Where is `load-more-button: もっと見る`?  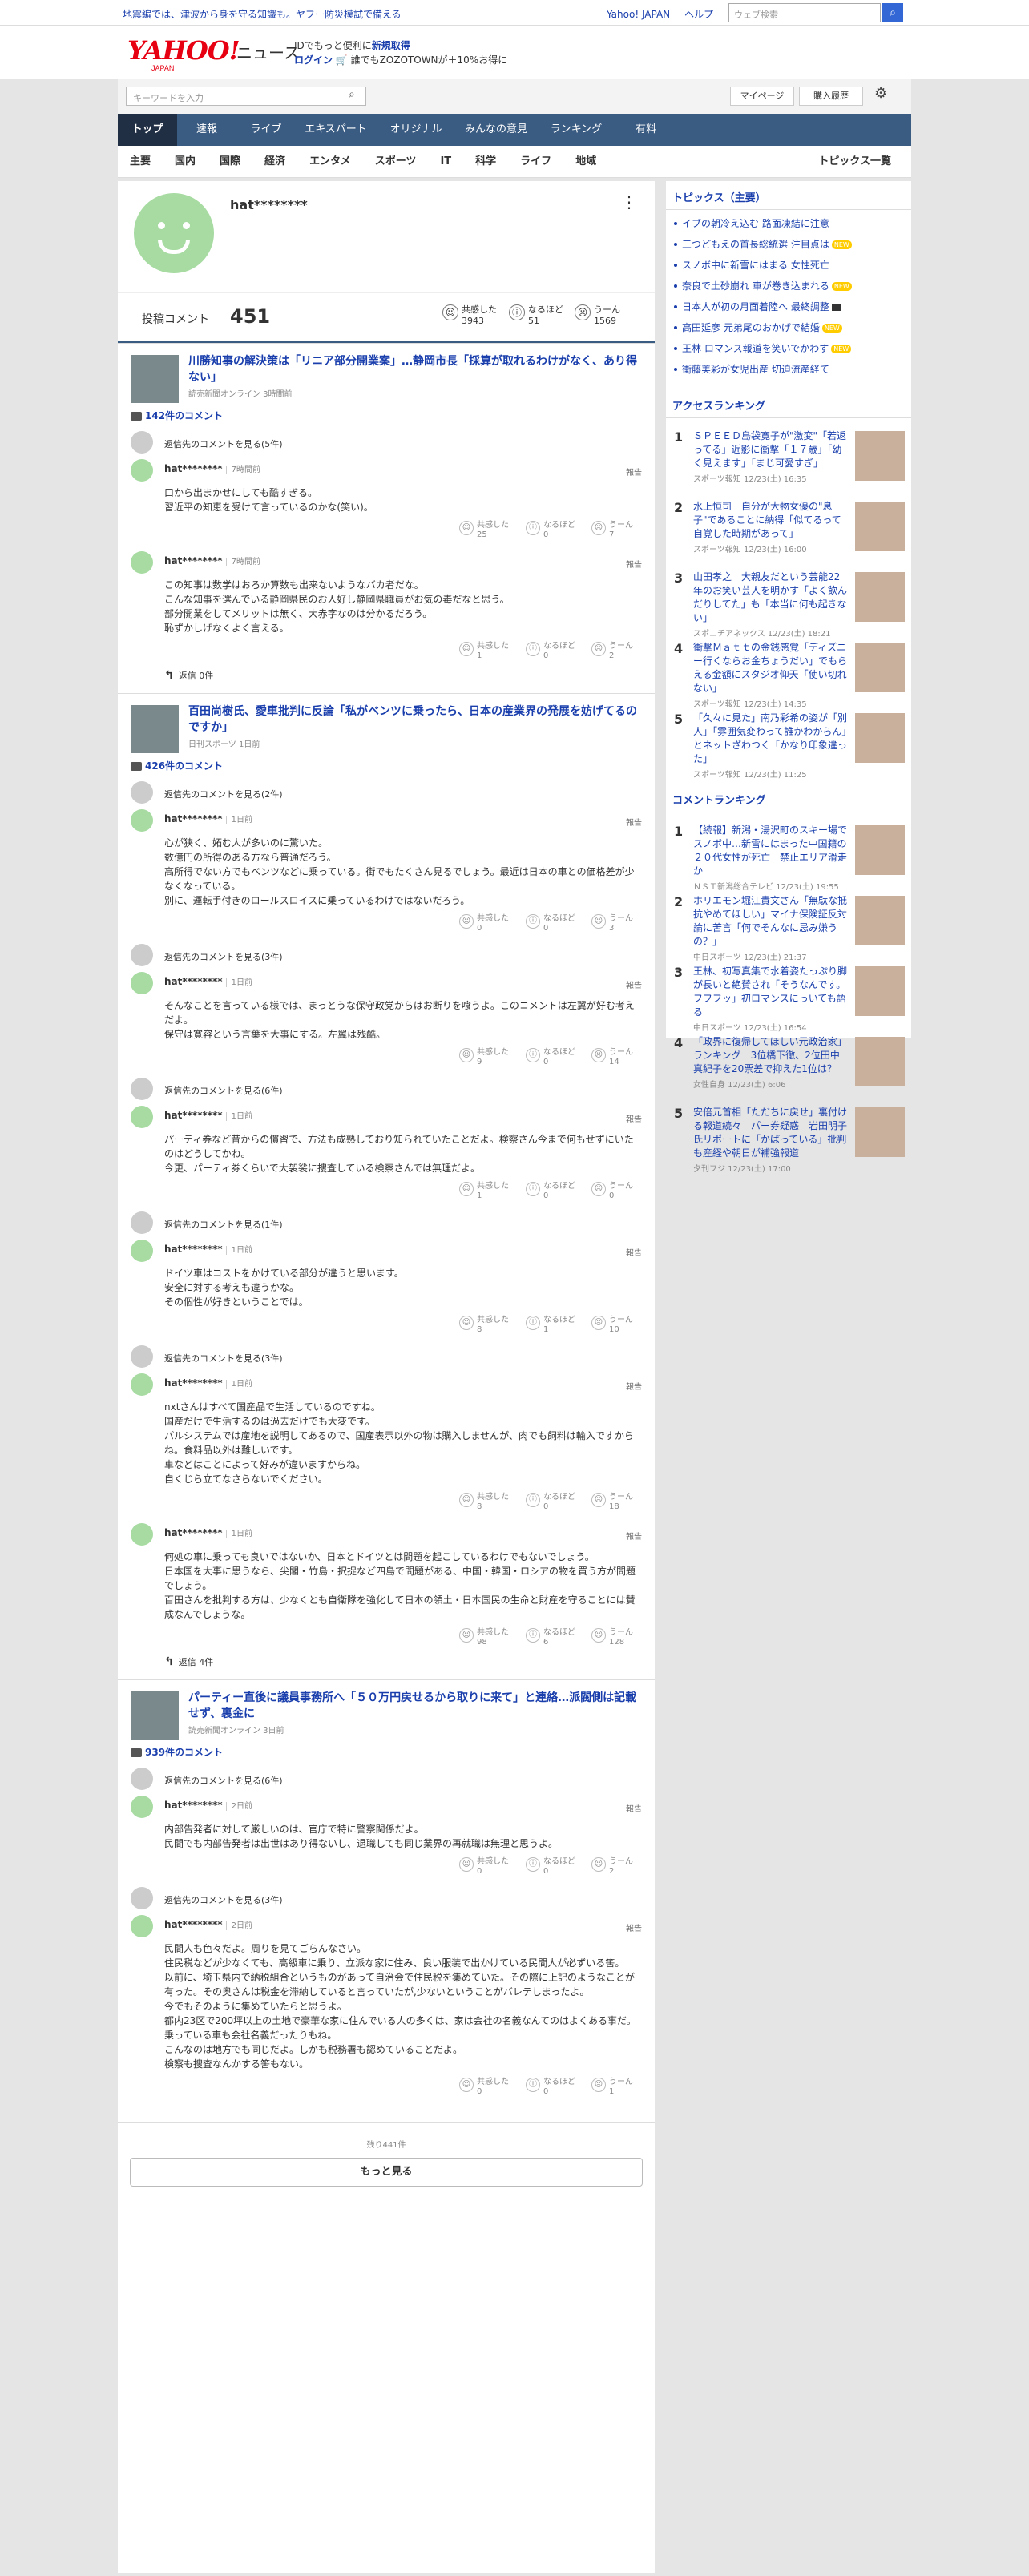
load-more-button: もっと見る is located at coordinates (386, 2172).